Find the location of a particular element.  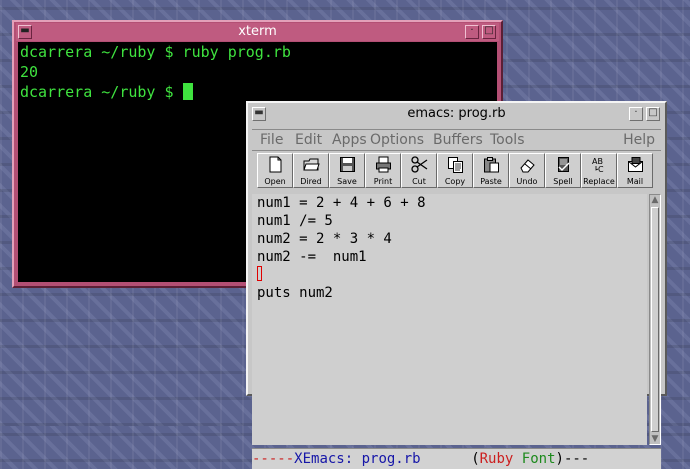

floppy-disk-icon is located at coordinates (347, 164).